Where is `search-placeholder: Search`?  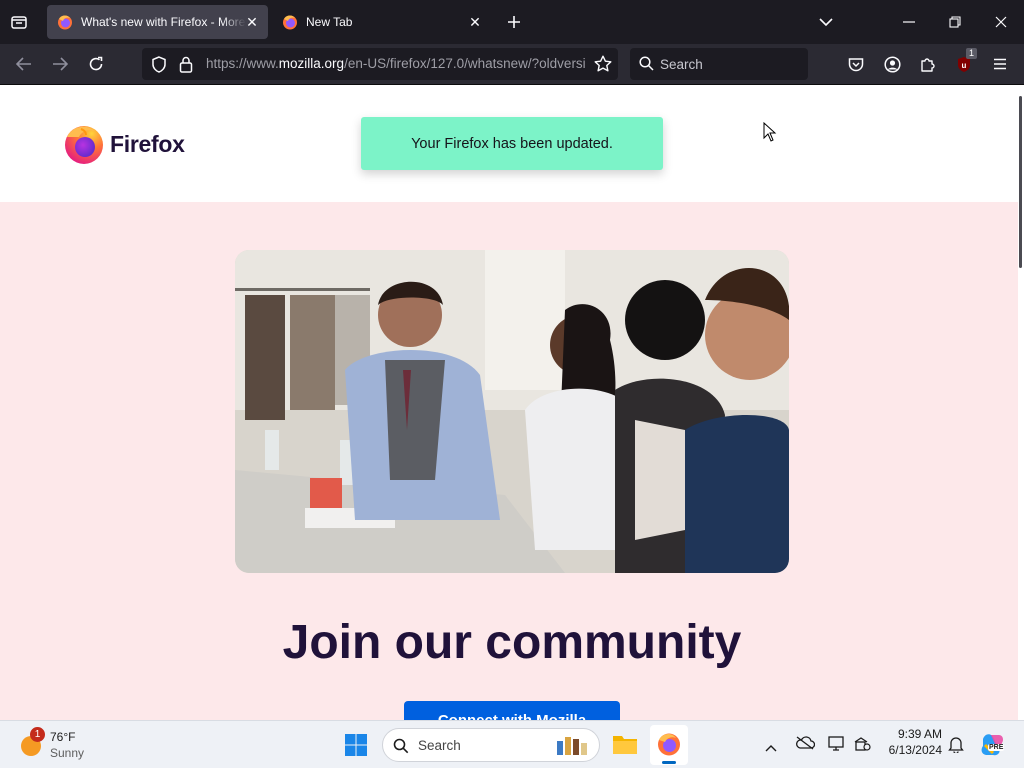 search-placeholder: Search is located at coordinates (681, 64).